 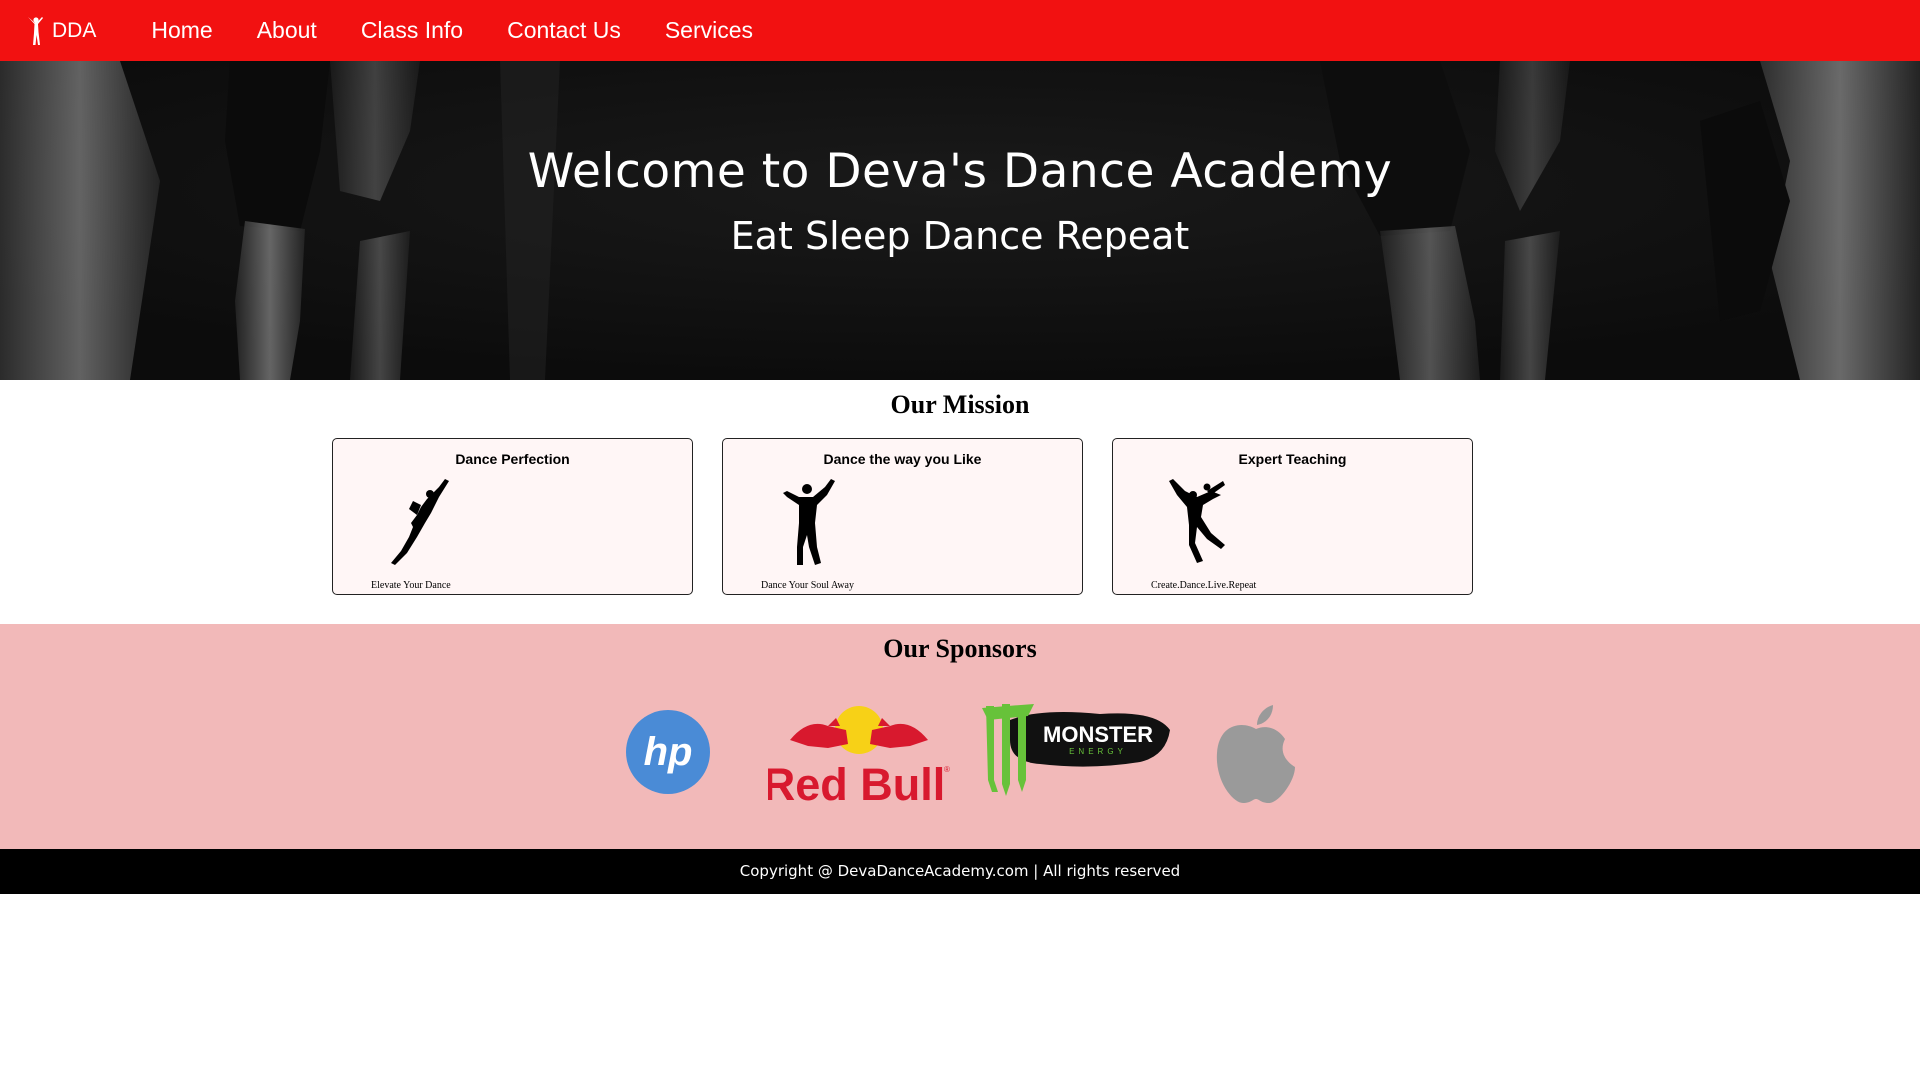 I want to click on sponsor-monster-logo: MONSTER ENERGY, so click(x=1076, y=751).